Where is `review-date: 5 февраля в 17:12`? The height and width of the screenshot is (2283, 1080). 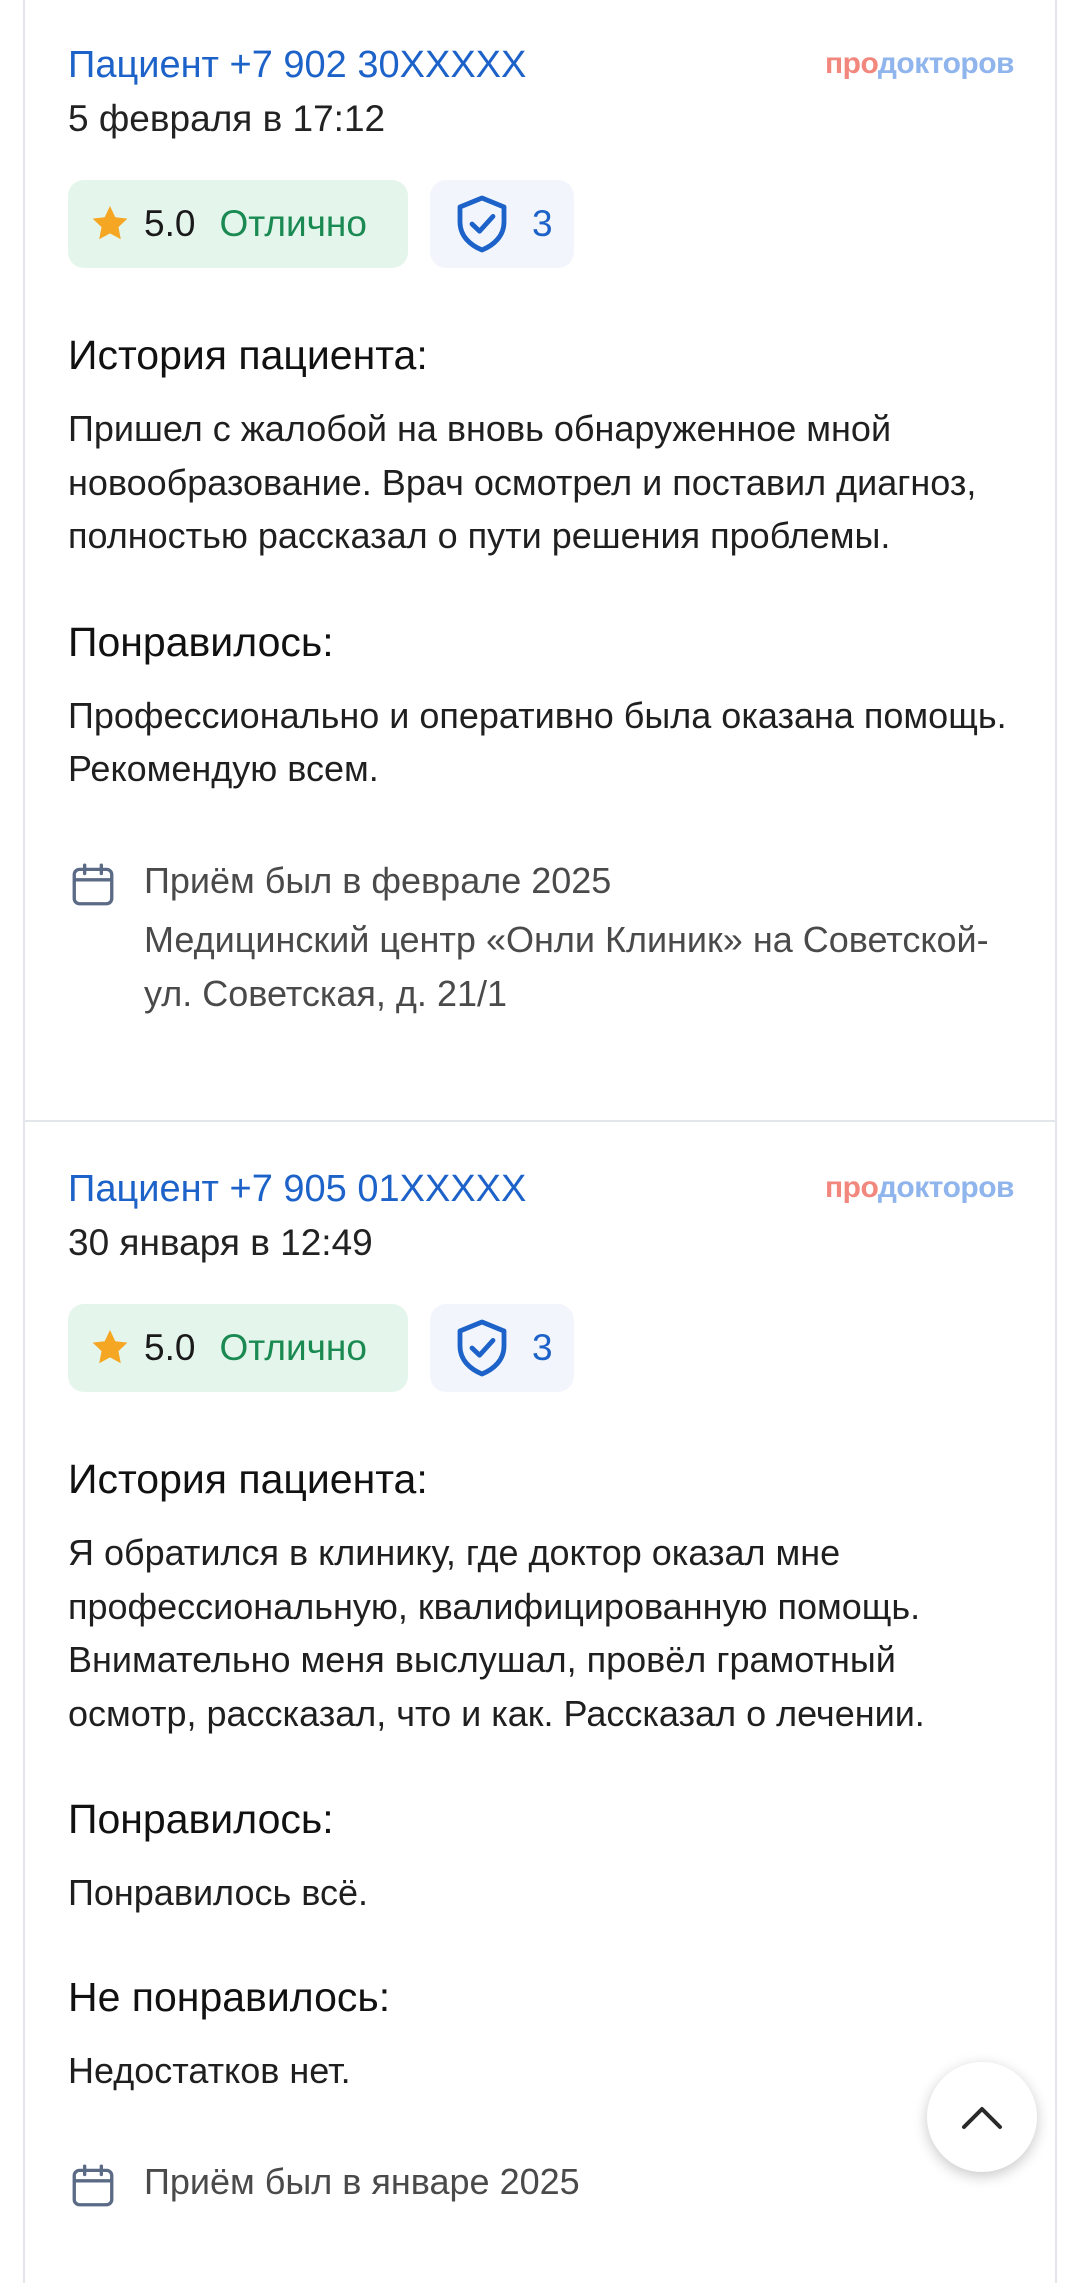 review-date: 5 февраля в 17:12 is located at coordinates (227, 118).